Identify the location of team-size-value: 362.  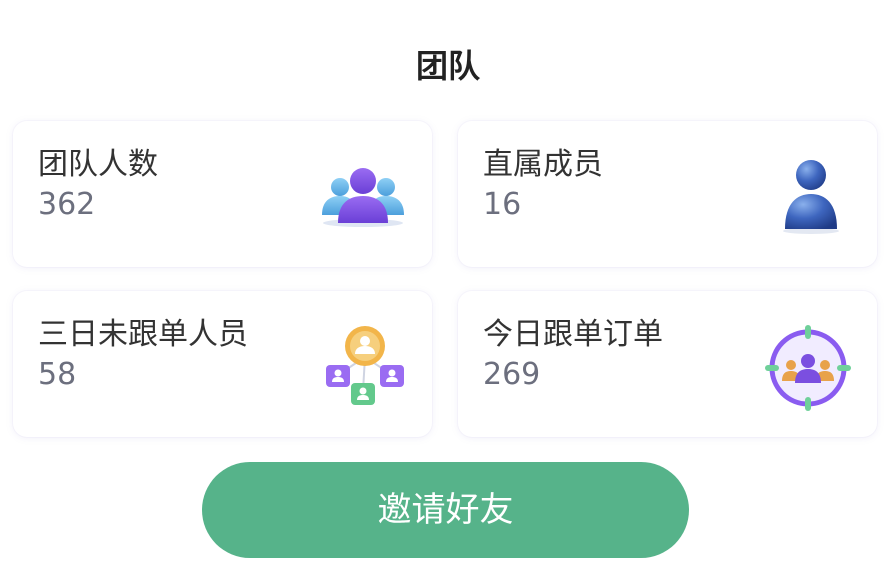
(67, 204).